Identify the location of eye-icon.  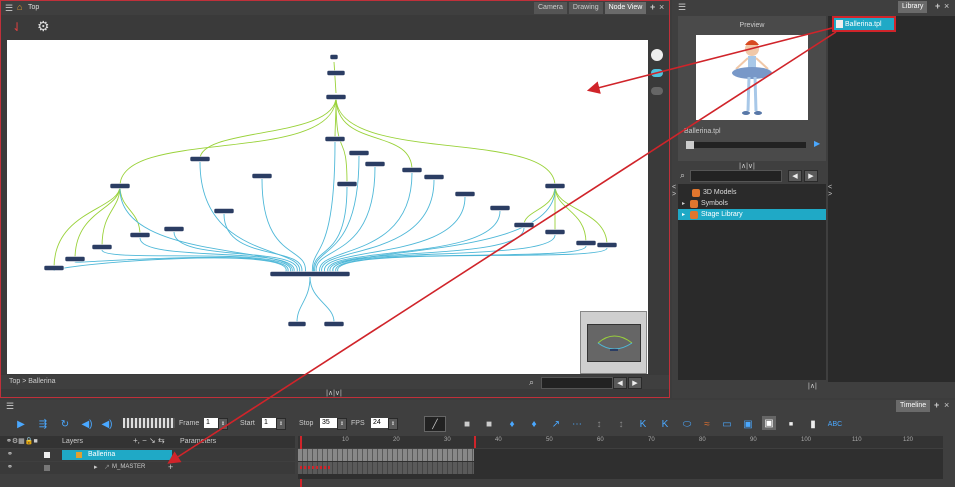
(657, 73).